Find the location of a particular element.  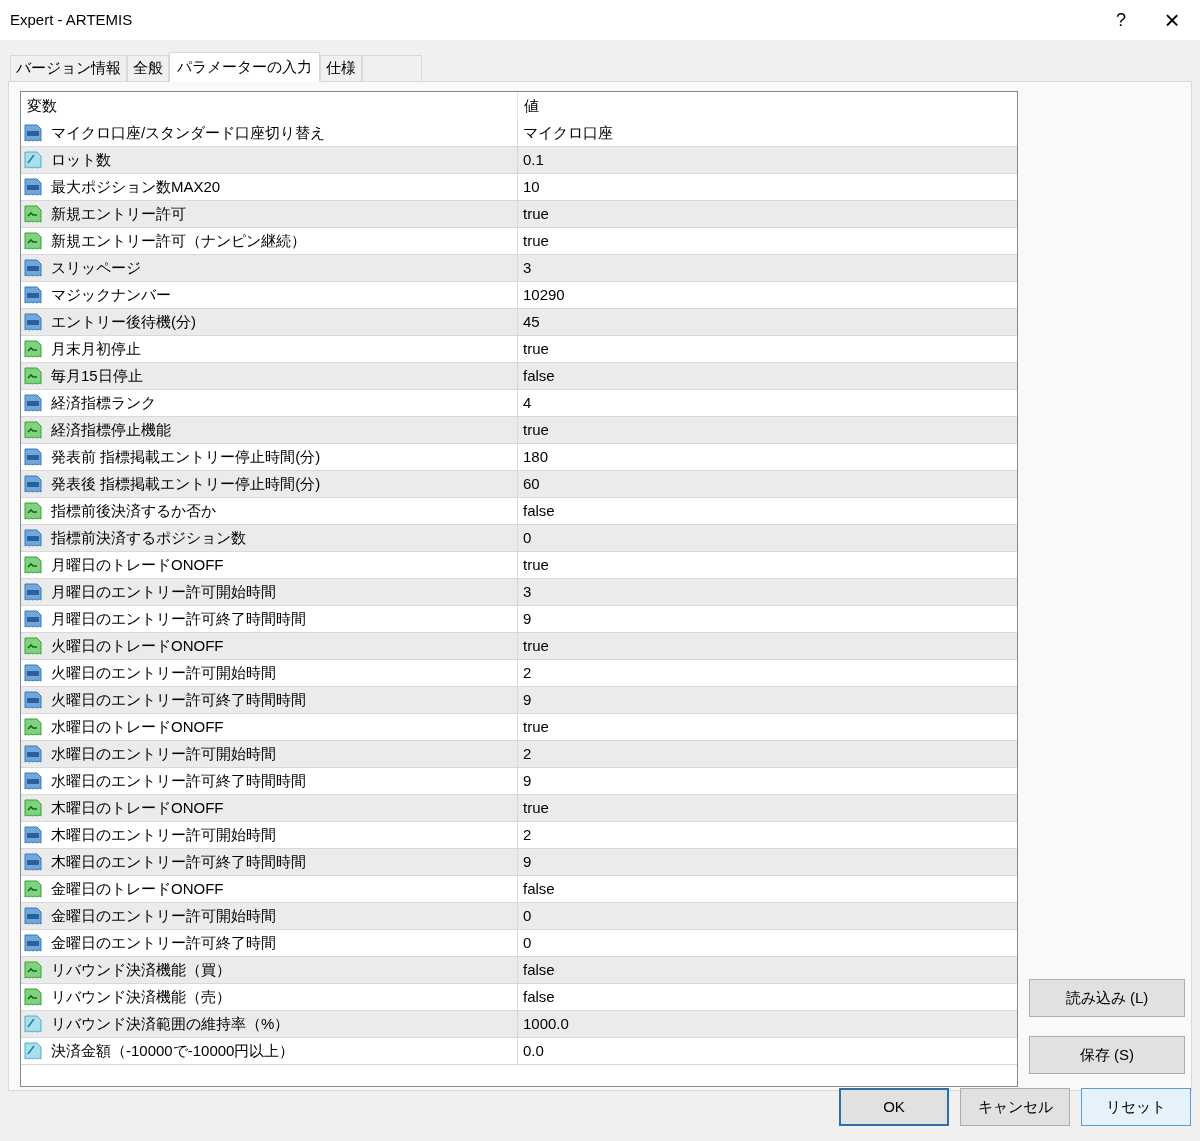

dialog-button: OK is located at coordinates (894, 1107).